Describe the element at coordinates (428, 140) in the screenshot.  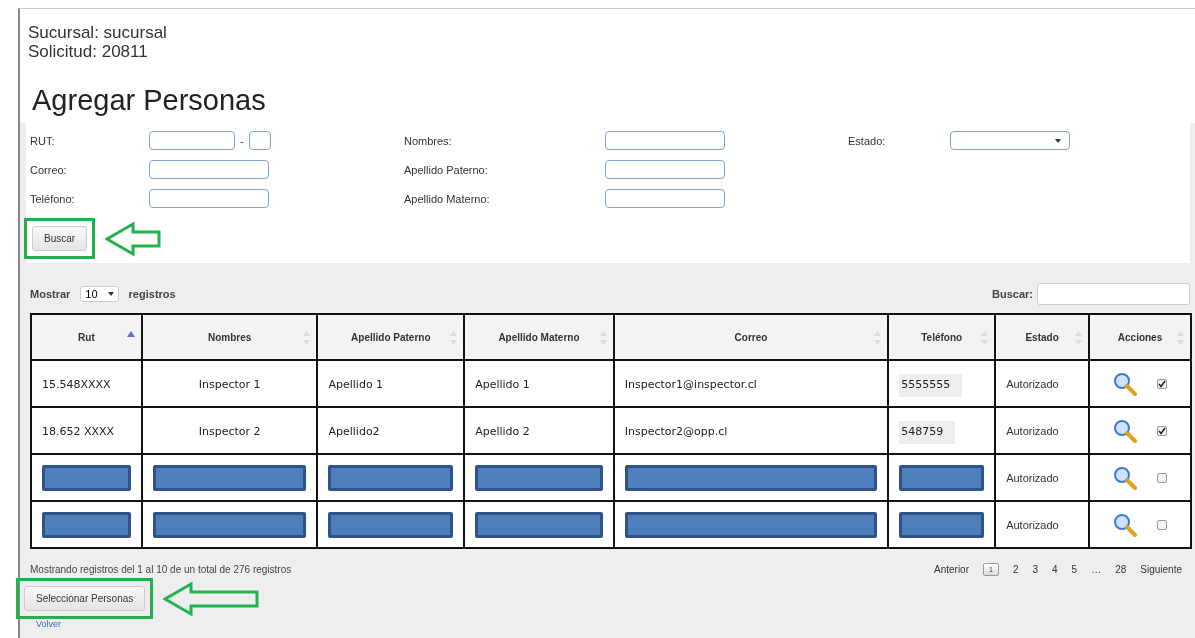
I see `field-label: Nombres:` at that location.